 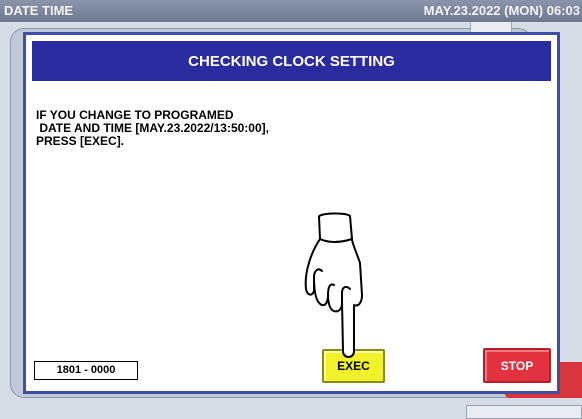 What do you see at coordinates (353, 366) in the screenshot?
I see `exec-button: EXEC` at bounding box center [353, 366].